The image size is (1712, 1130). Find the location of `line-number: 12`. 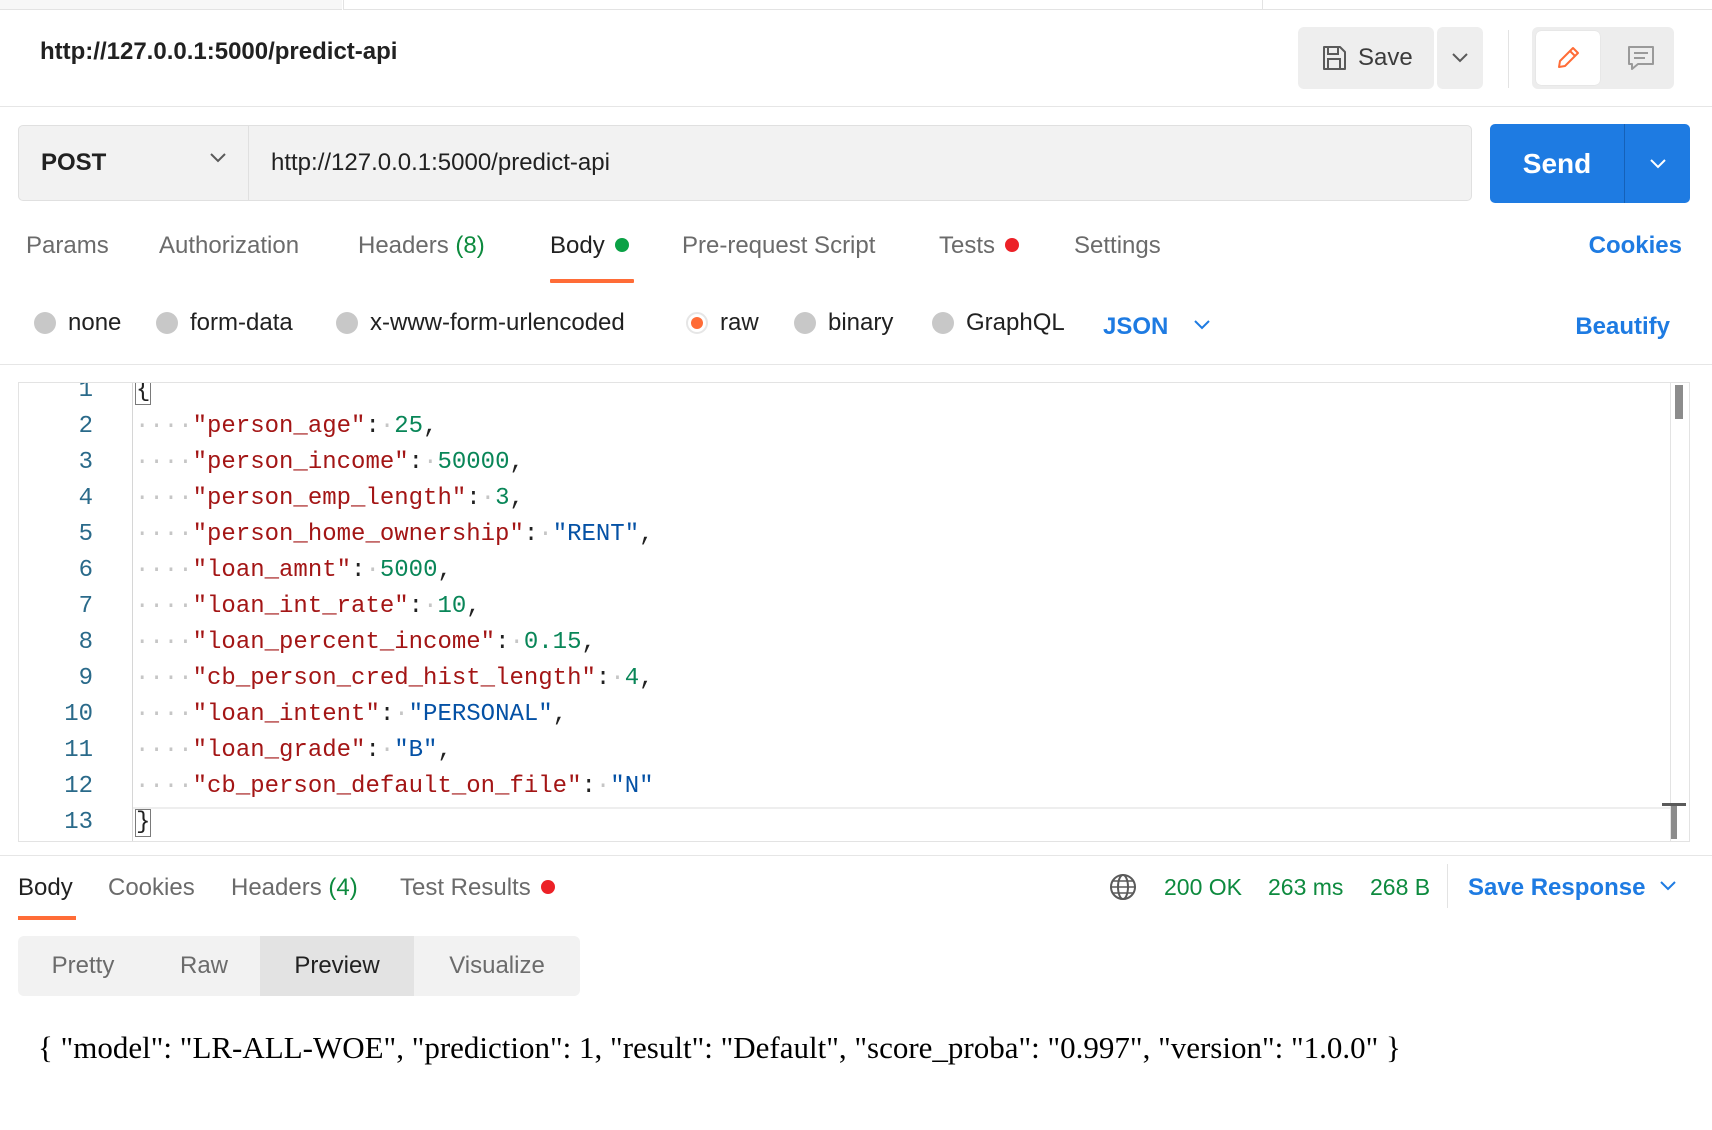

line-number: 12 is located at coordinates (78, 786).